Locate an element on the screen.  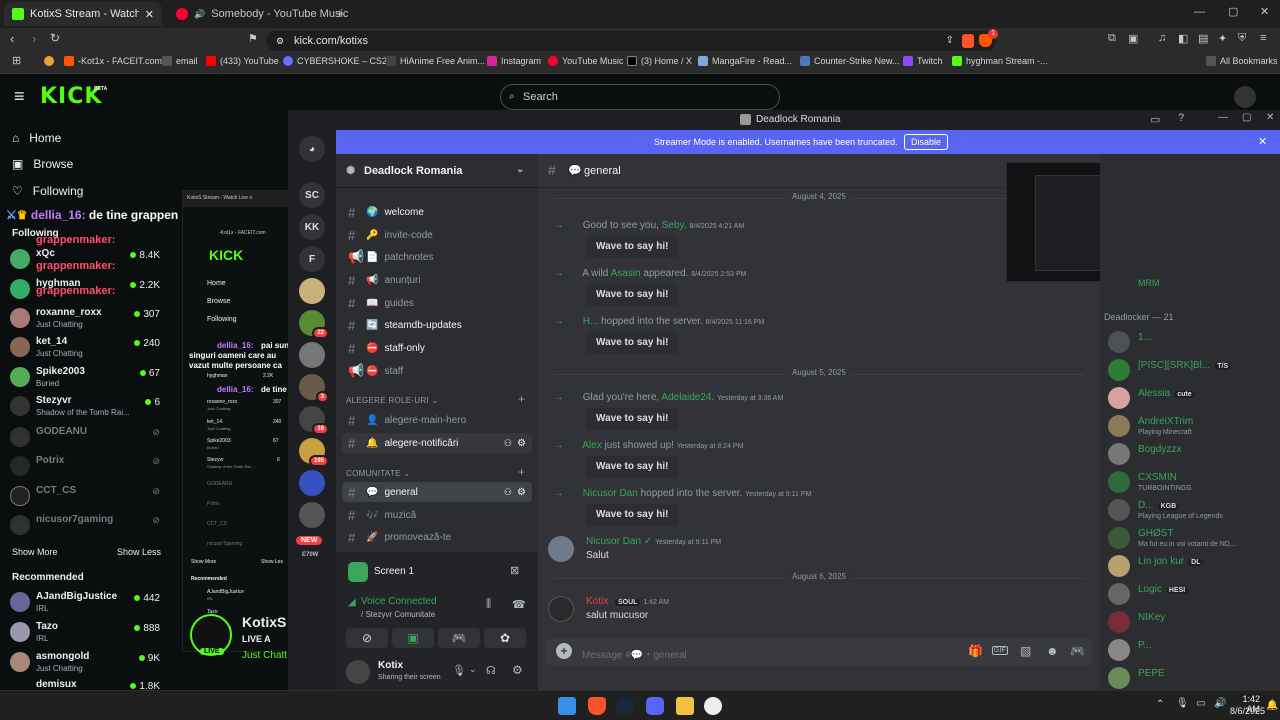
server-icon: 3 is located at coordinates (314, 388).